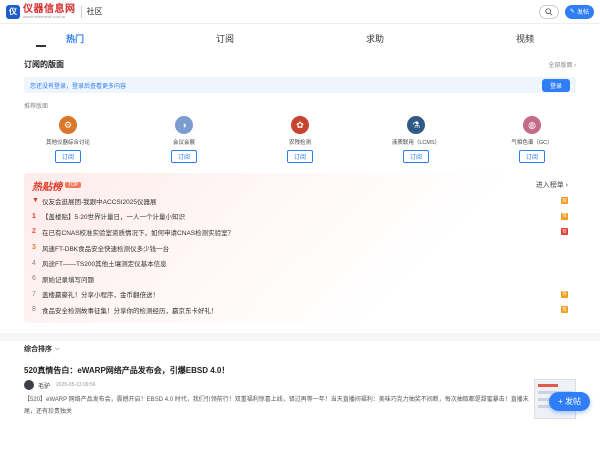  I want to click on board-gc: ◍ 气相色谱（GC） 订阅, so click(532, 139).